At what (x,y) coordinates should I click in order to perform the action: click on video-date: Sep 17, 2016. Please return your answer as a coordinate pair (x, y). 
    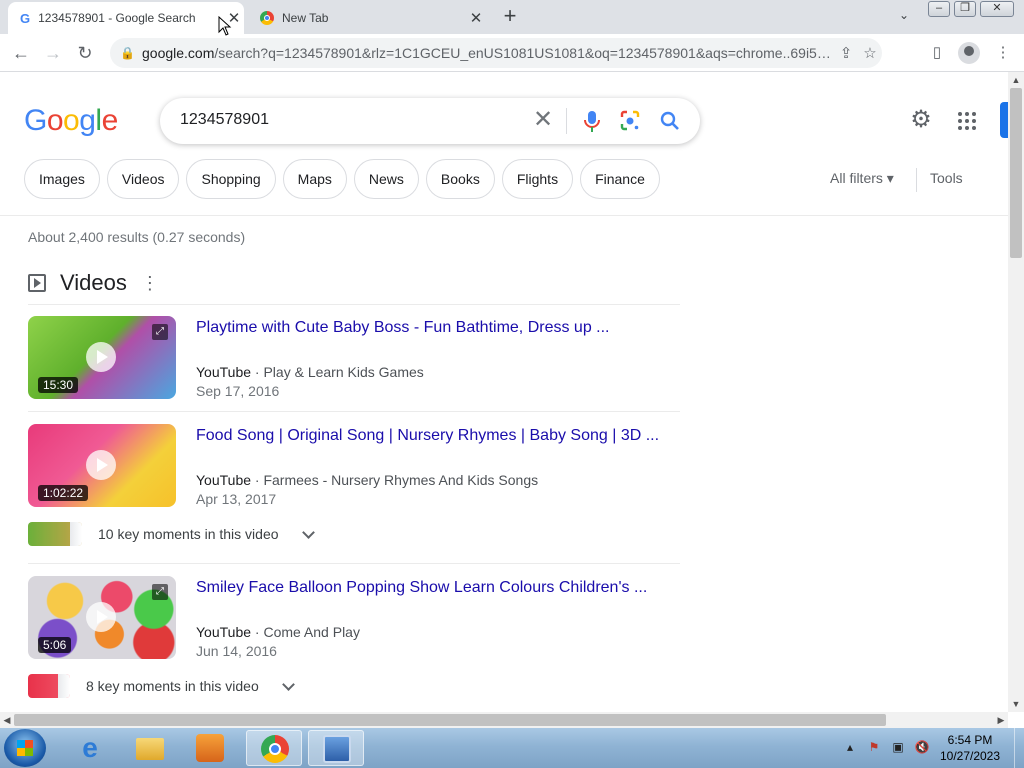
    Looking at the image, I should click on (238, 391).